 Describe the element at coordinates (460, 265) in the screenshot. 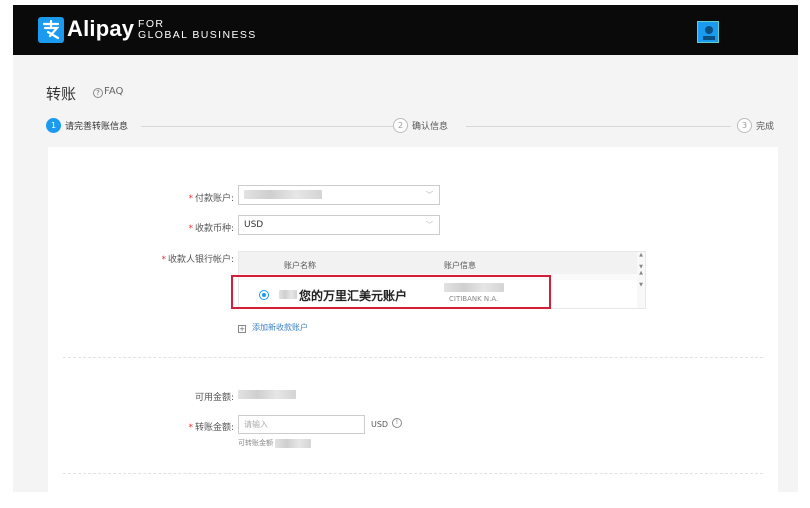

I see `column-header-account-info: 账户信息` at that location.